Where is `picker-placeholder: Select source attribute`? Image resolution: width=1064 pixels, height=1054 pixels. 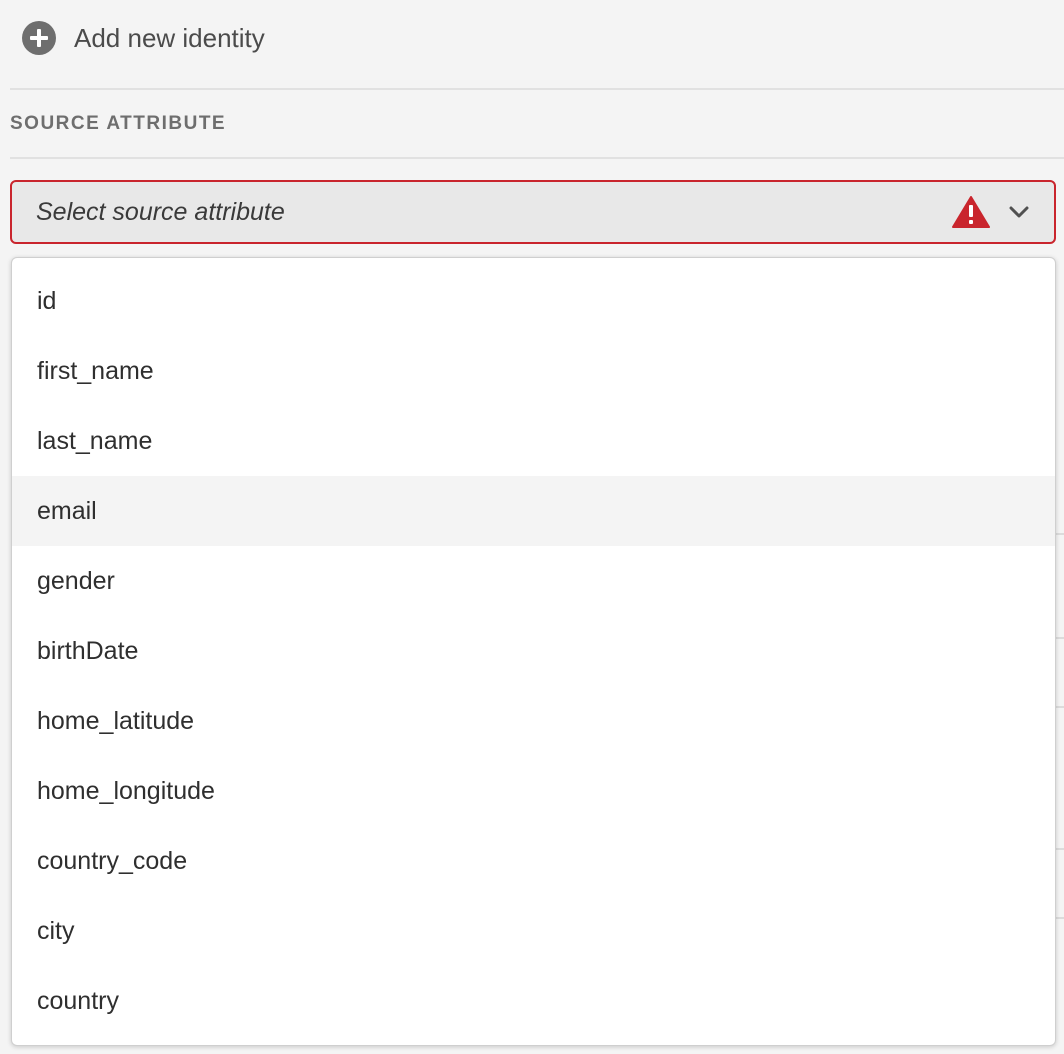 picker-placeholder: Select source attribute is located at coordinates (160, 211).